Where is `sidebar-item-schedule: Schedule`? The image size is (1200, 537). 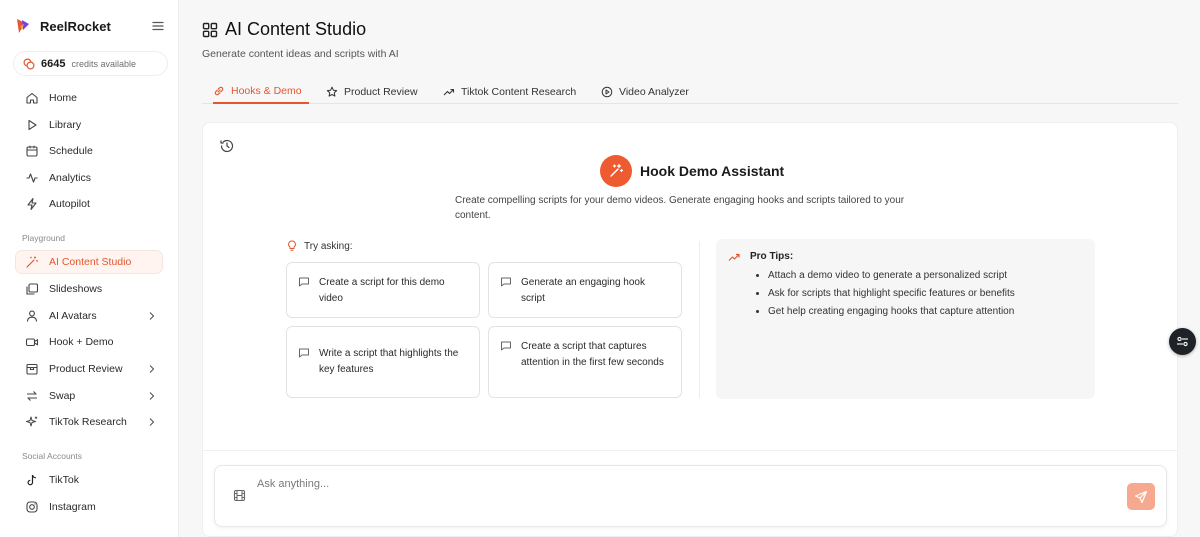
sidebar-item-schedule: Schedule is located at coordinates (89, 151).